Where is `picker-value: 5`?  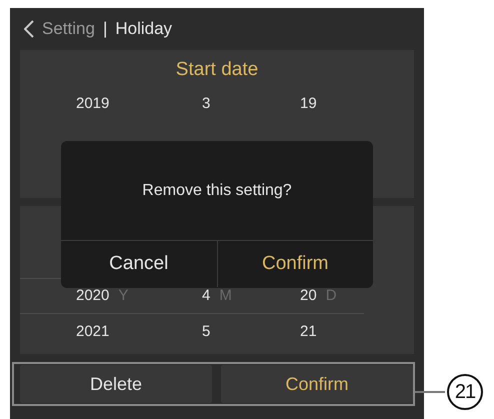
picker-value: 5 is located at coordinates (206, 331).